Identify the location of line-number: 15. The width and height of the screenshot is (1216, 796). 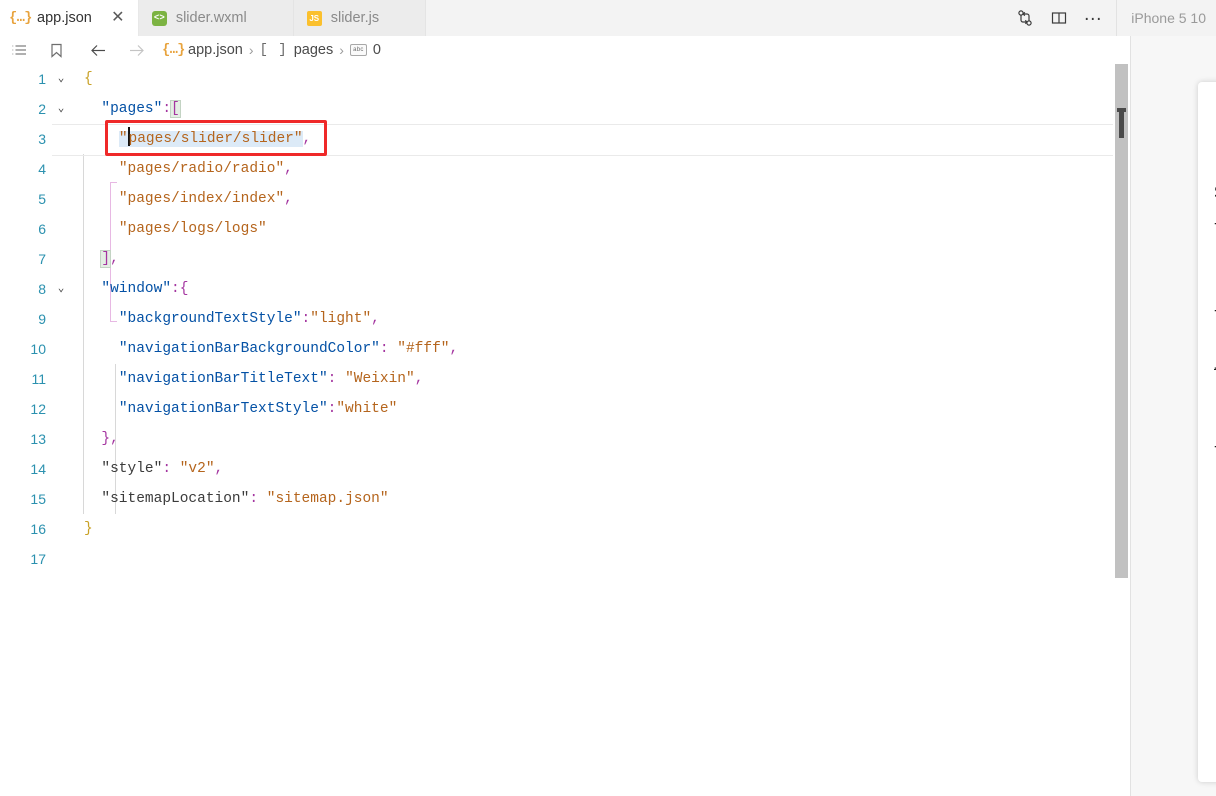
(38, 499).